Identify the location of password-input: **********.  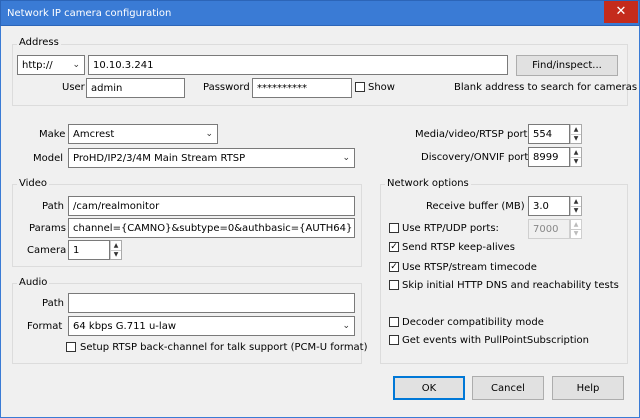
(302, 88).